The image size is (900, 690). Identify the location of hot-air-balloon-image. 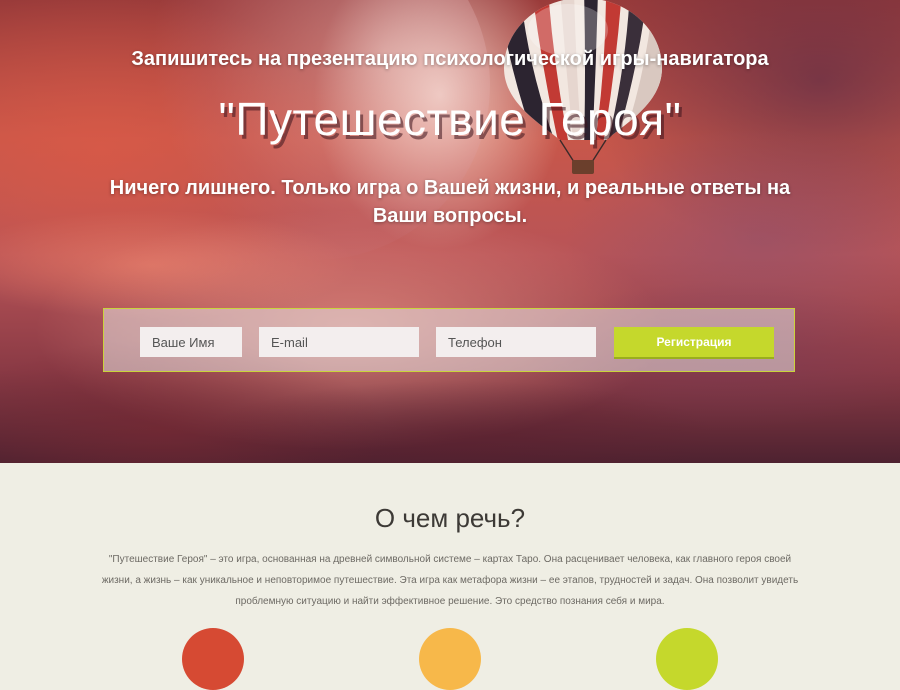
(583, 87).